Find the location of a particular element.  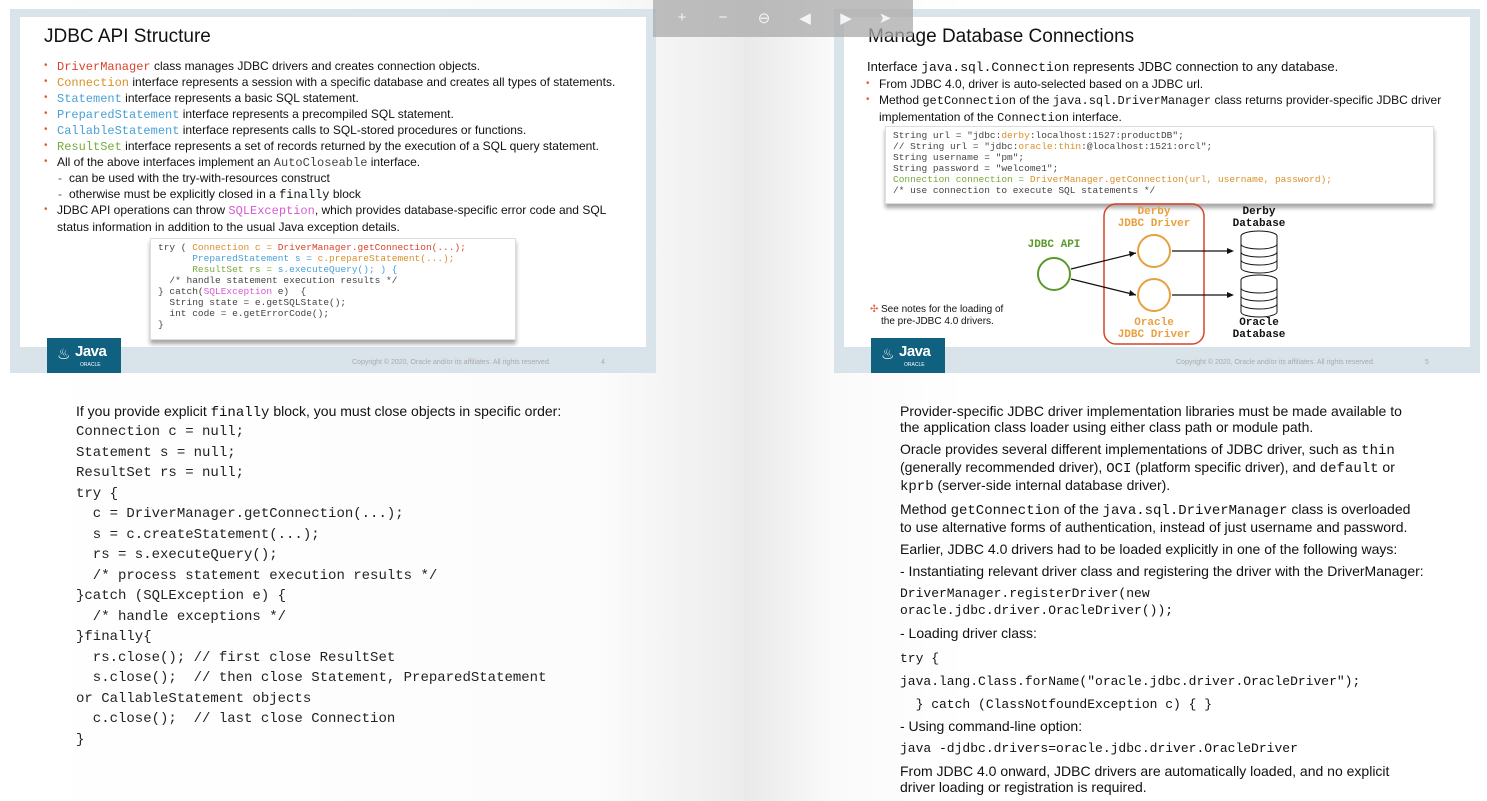

derby-database-label: Derby Database is located at coordinates (1259, 218).